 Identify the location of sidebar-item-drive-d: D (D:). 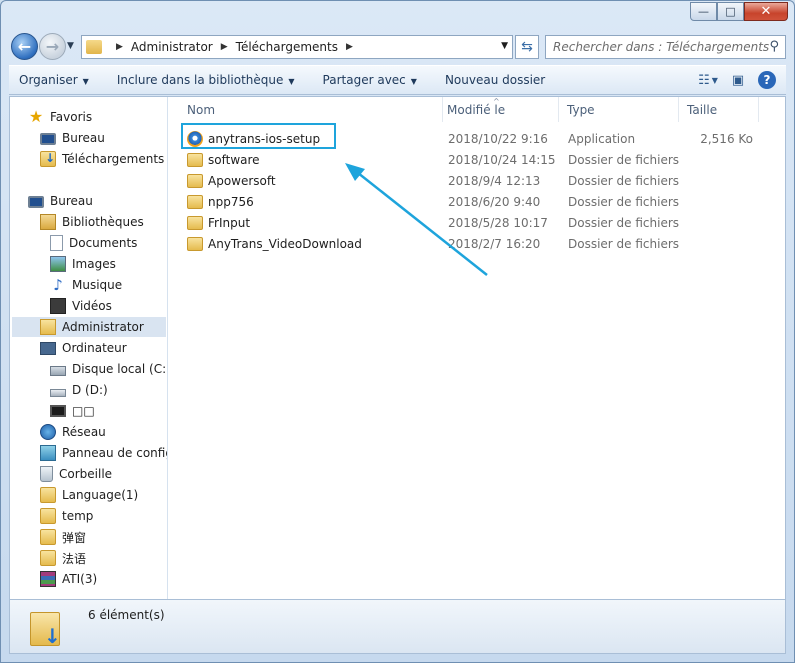
(79, 390).